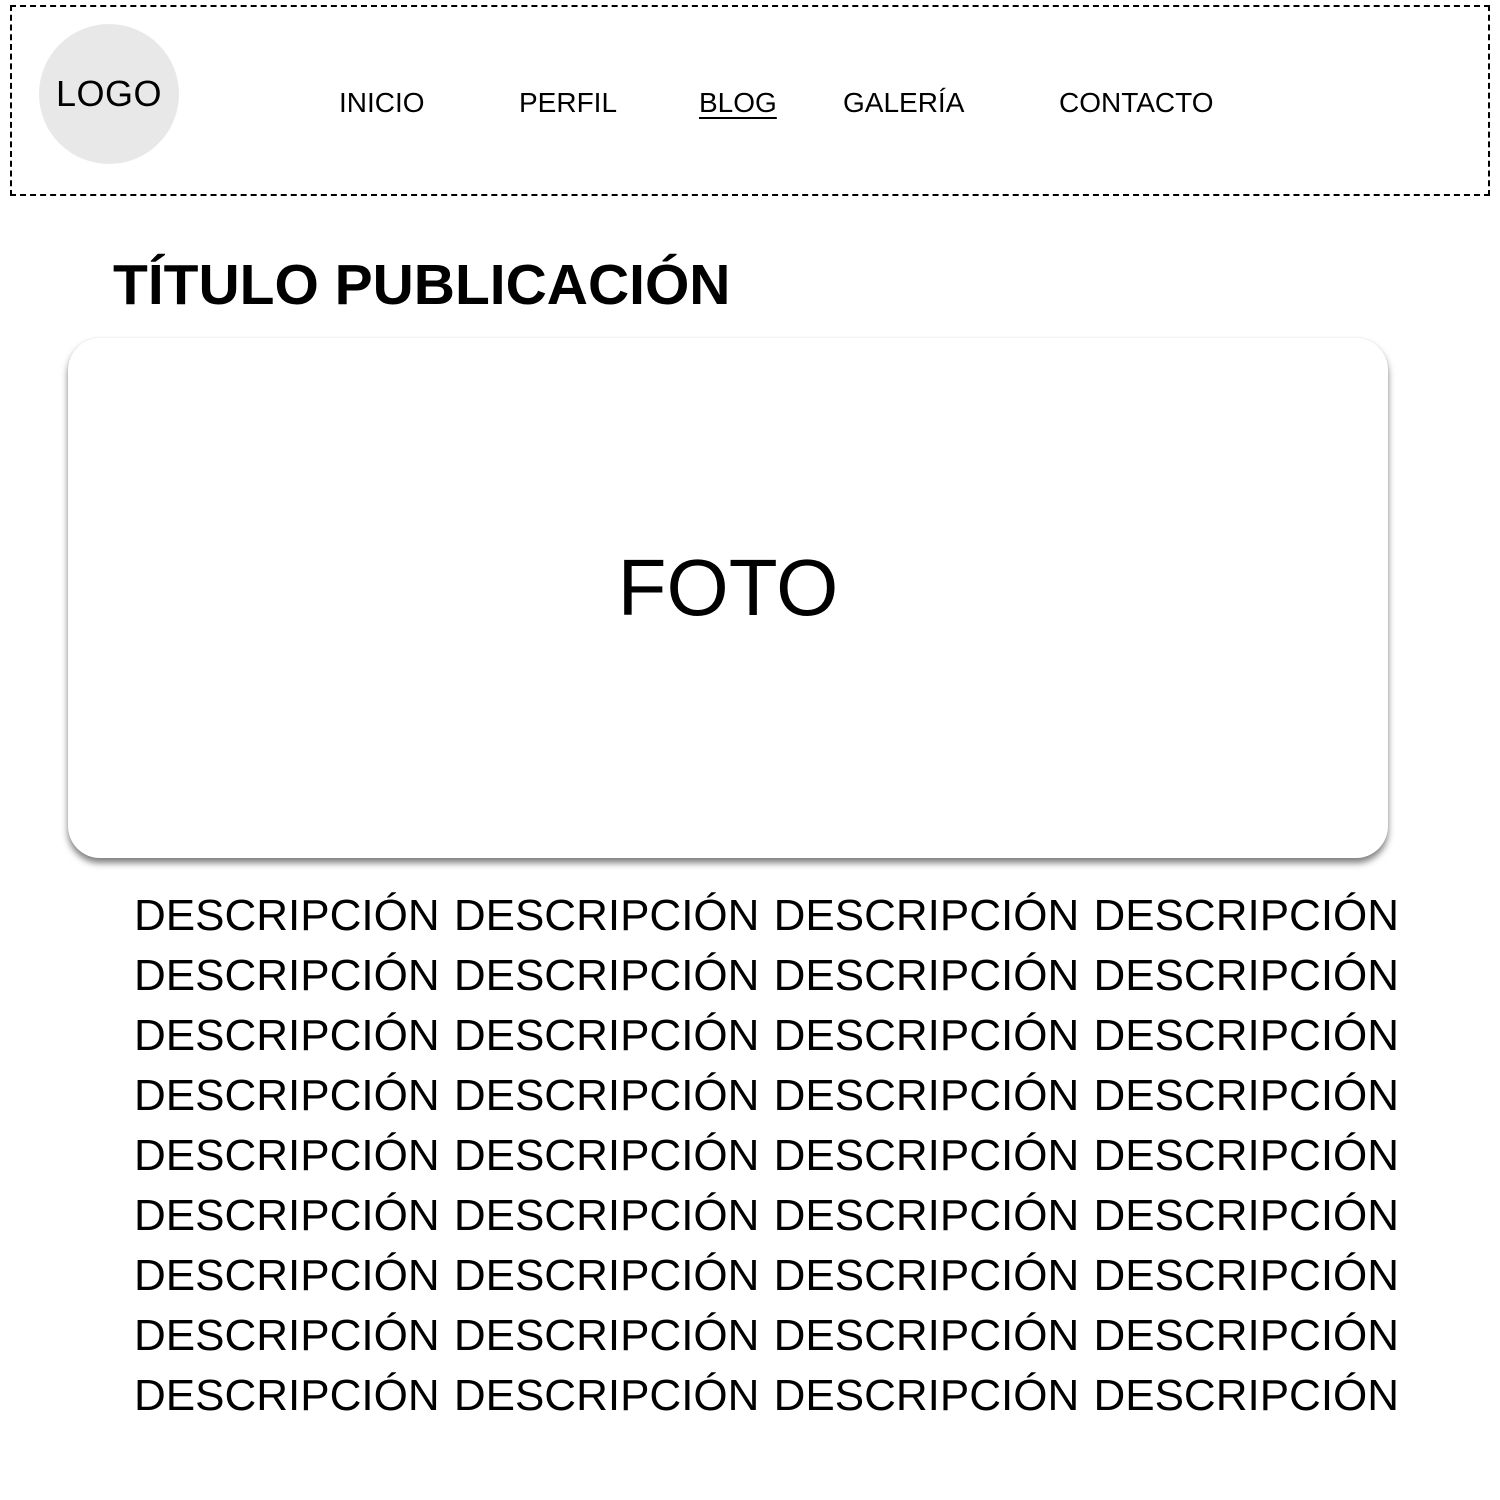  What do you see at coordinates (568, 103) in the screenshot?
I see `nav-item-perfil: PERFIL` at bounding box center [568, 103].